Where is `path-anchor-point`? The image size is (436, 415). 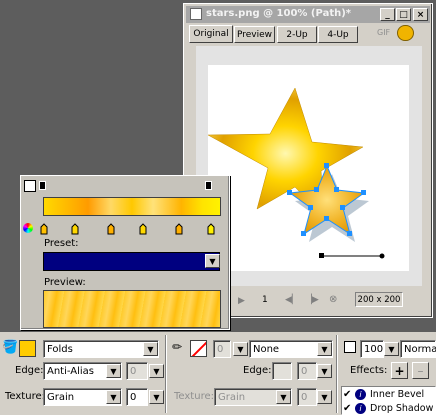 path-anchor-point is located at coordinates (321, 255).